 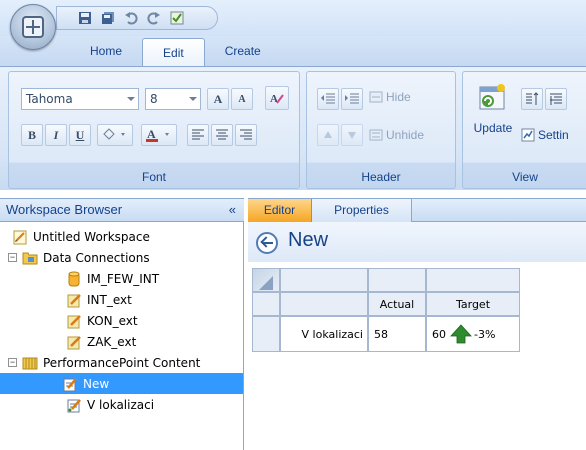 What do you see at coordinates (397, 304) in the screenshot?
I see `column-header-actual: Actual` at bounding box center [397, 304].